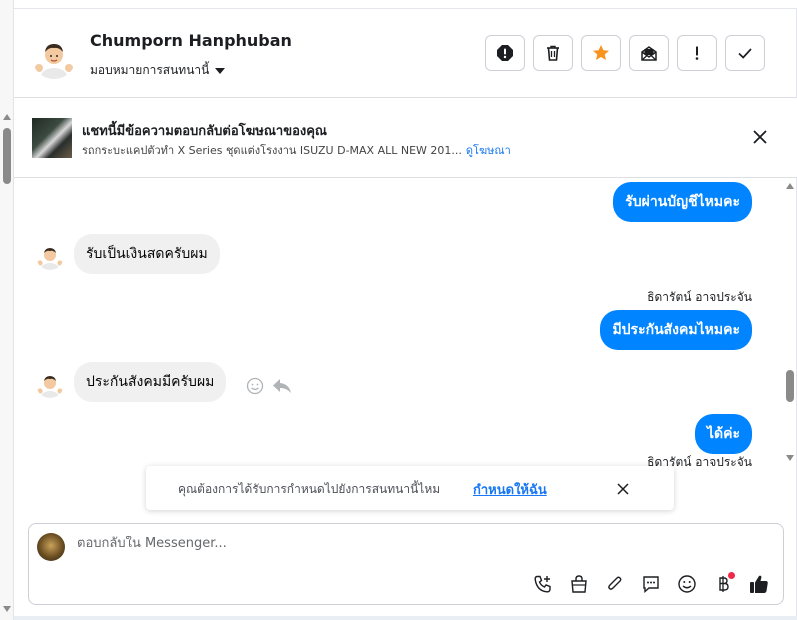  I want to click on shopping-bag-icon, so click(579, 584).